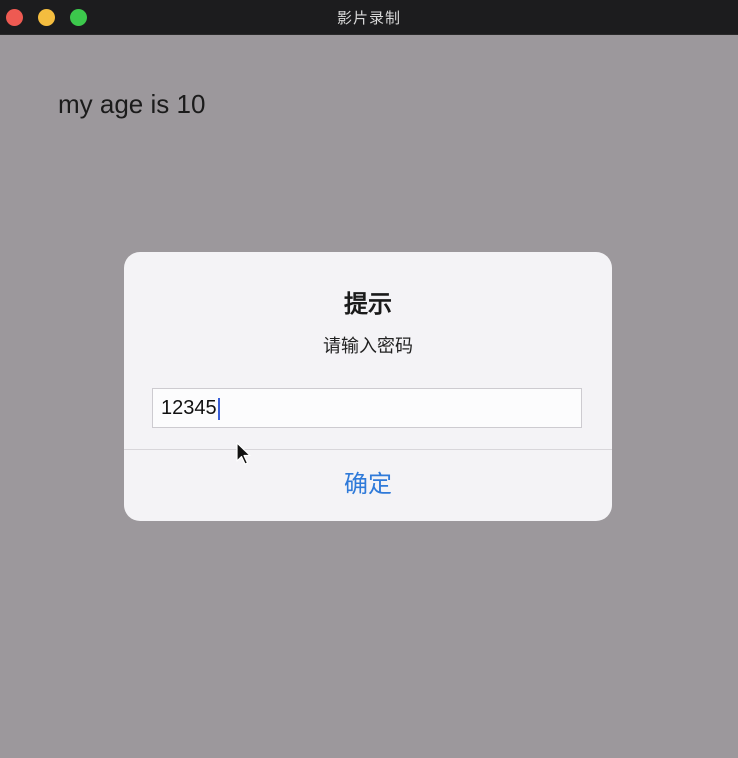  I want to click on password-input: 12345, so click(367, 408).